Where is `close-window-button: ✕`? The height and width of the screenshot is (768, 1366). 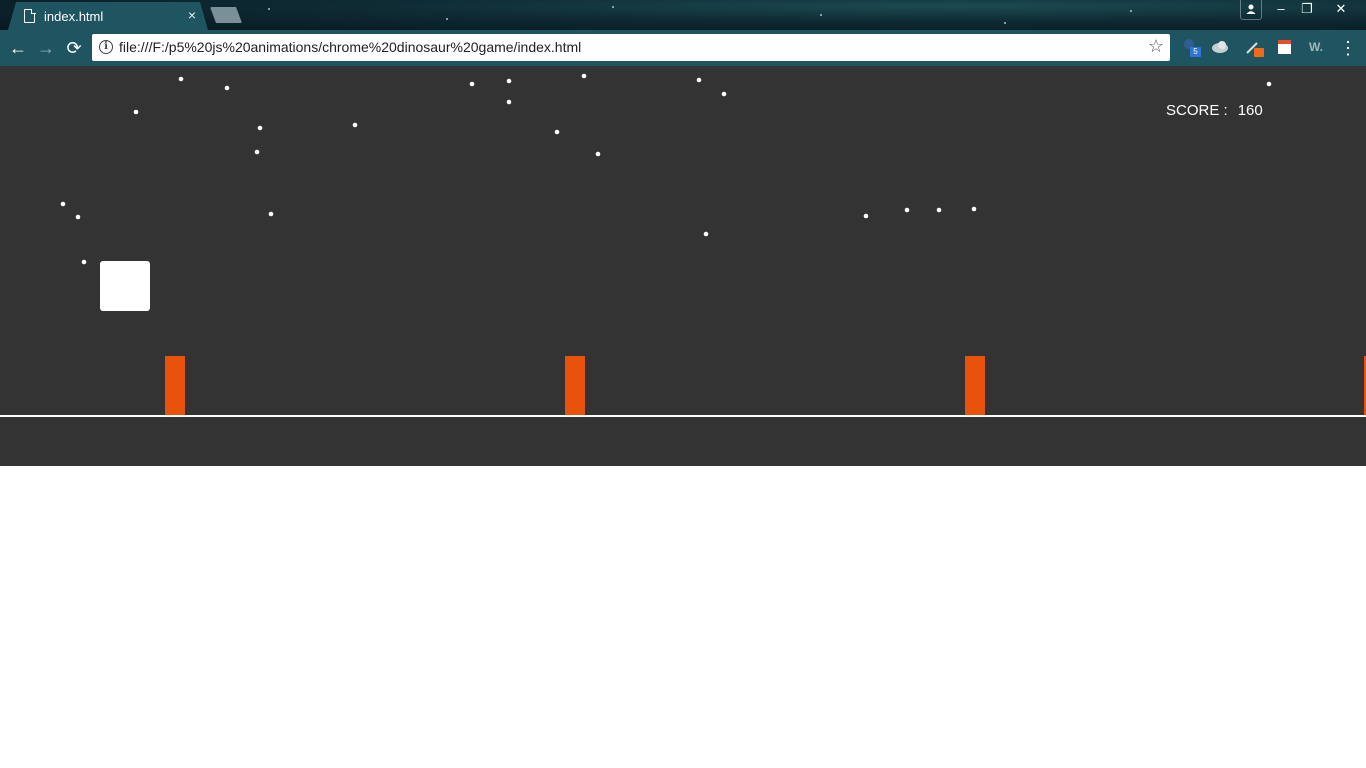 close-window-button: ✕ is located at coordinates (1341, 10).